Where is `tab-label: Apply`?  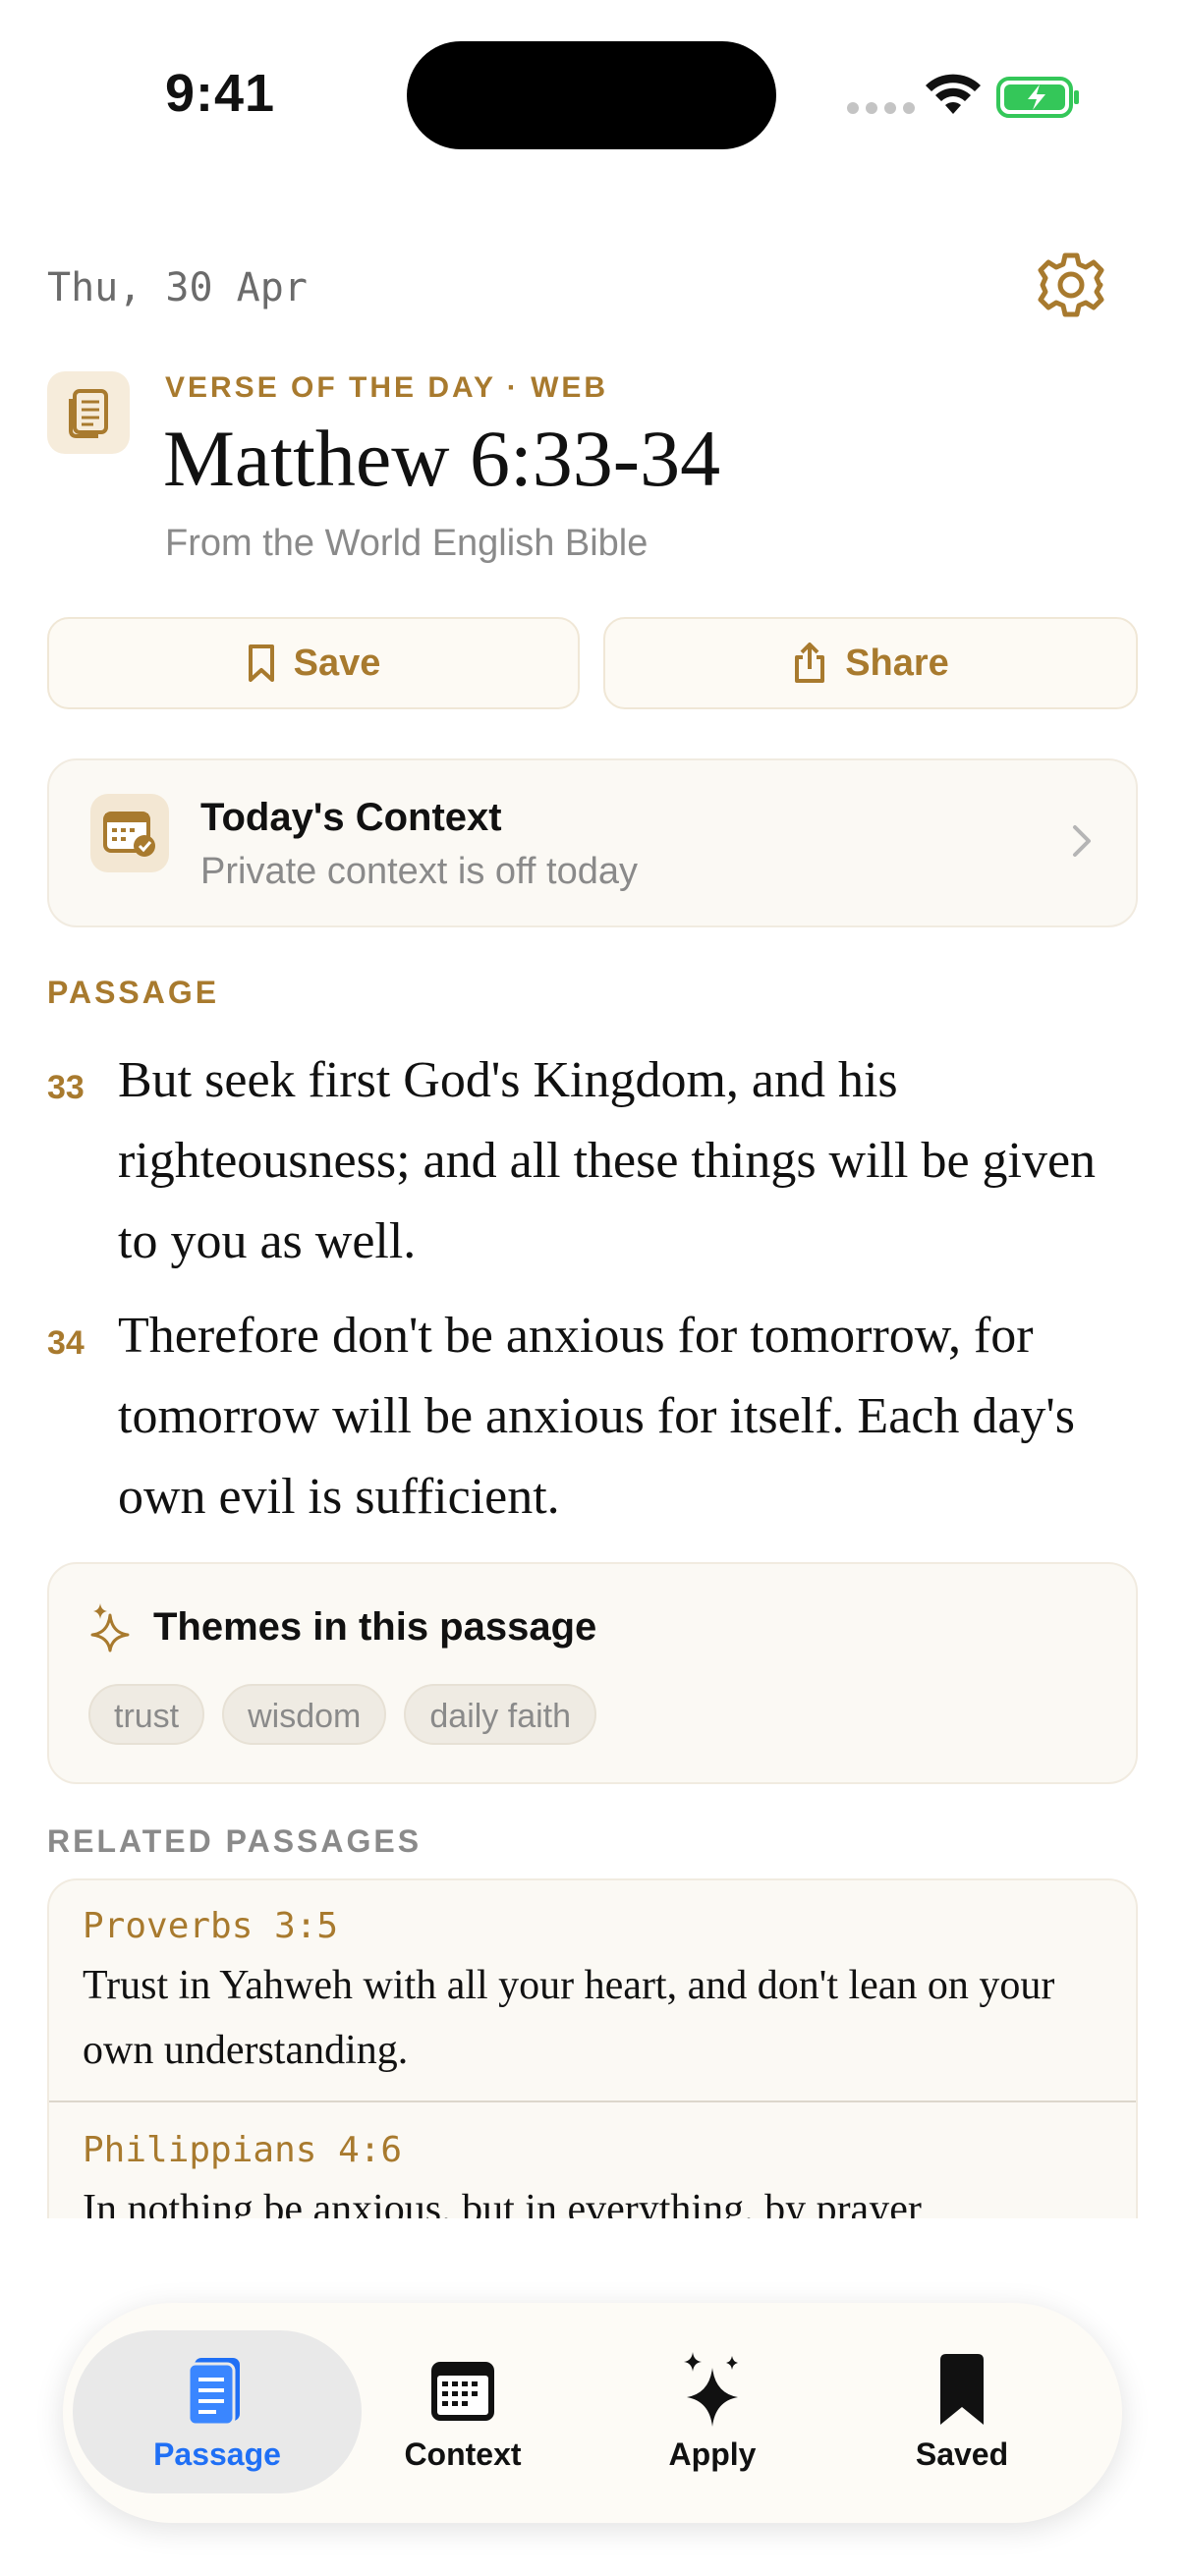 tab-label: Apply is located at coordinates (713, 2454).